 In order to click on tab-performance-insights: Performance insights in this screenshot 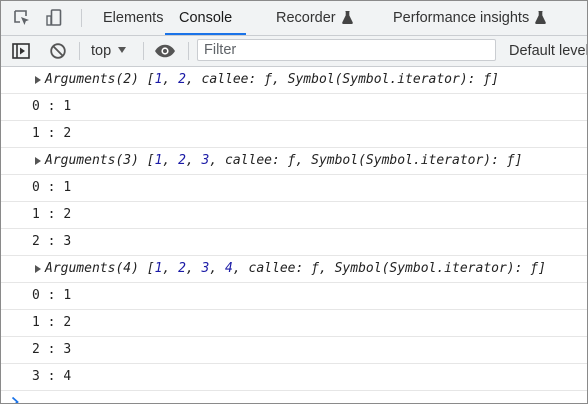, I will do `click(470, 18)`.